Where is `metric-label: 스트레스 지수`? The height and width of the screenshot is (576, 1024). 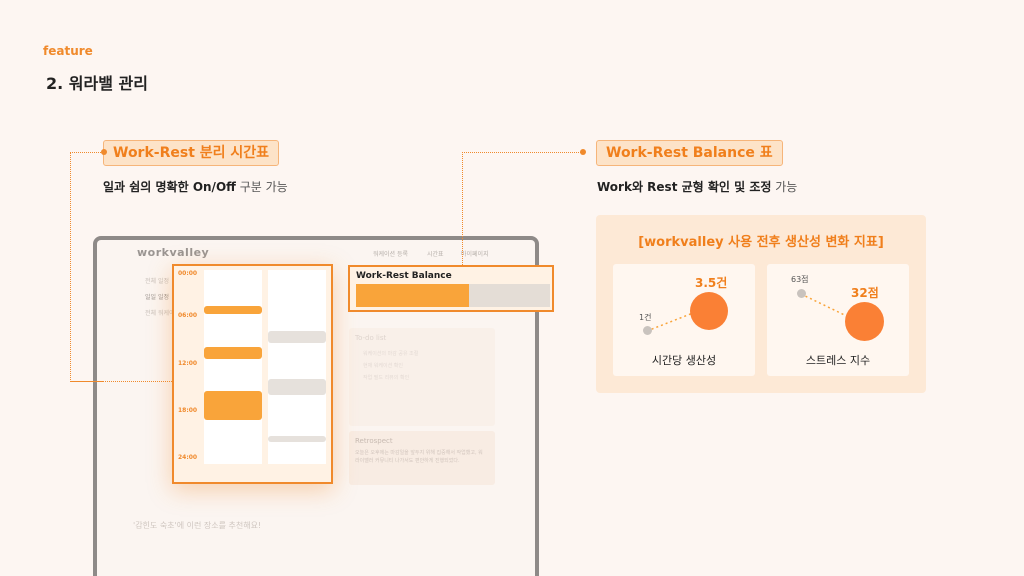
metric-label: 스트레스 지수 is located at coordinates (838, 360).